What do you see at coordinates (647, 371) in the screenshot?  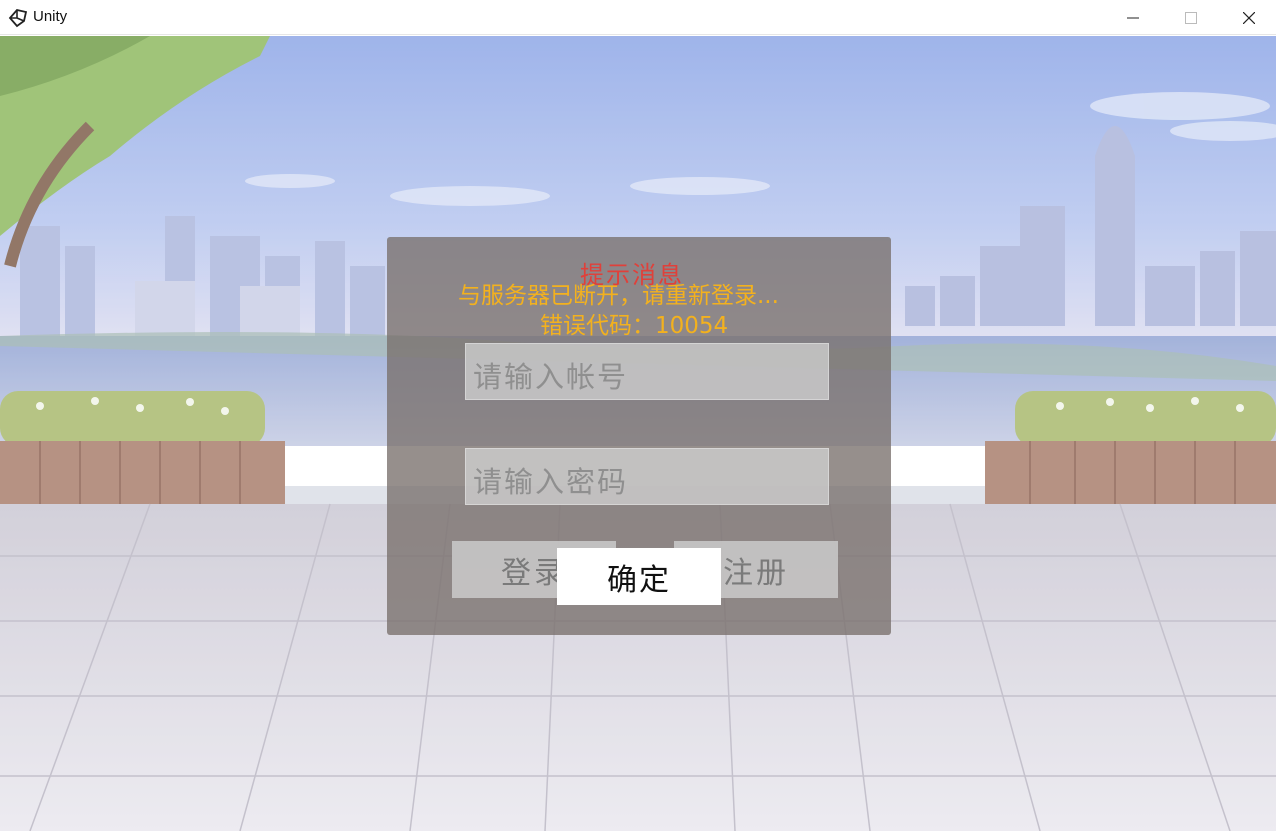 I see `username-input: 请输入帐号` at bounding box center [647, 371].